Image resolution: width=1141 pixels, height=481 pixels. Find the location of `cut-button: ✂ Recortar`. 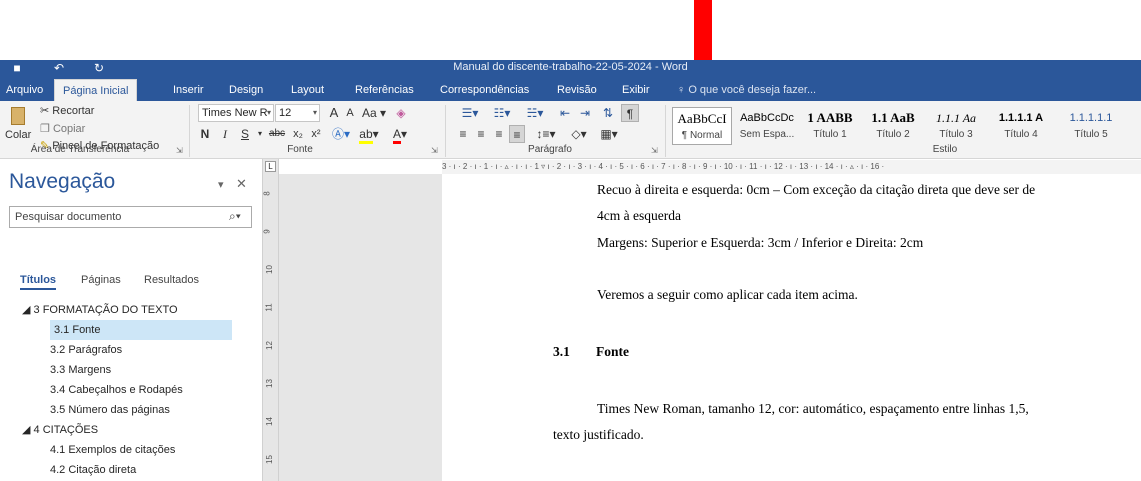

cut-button: ✂ Recortar is located at coordinates (67, 111).